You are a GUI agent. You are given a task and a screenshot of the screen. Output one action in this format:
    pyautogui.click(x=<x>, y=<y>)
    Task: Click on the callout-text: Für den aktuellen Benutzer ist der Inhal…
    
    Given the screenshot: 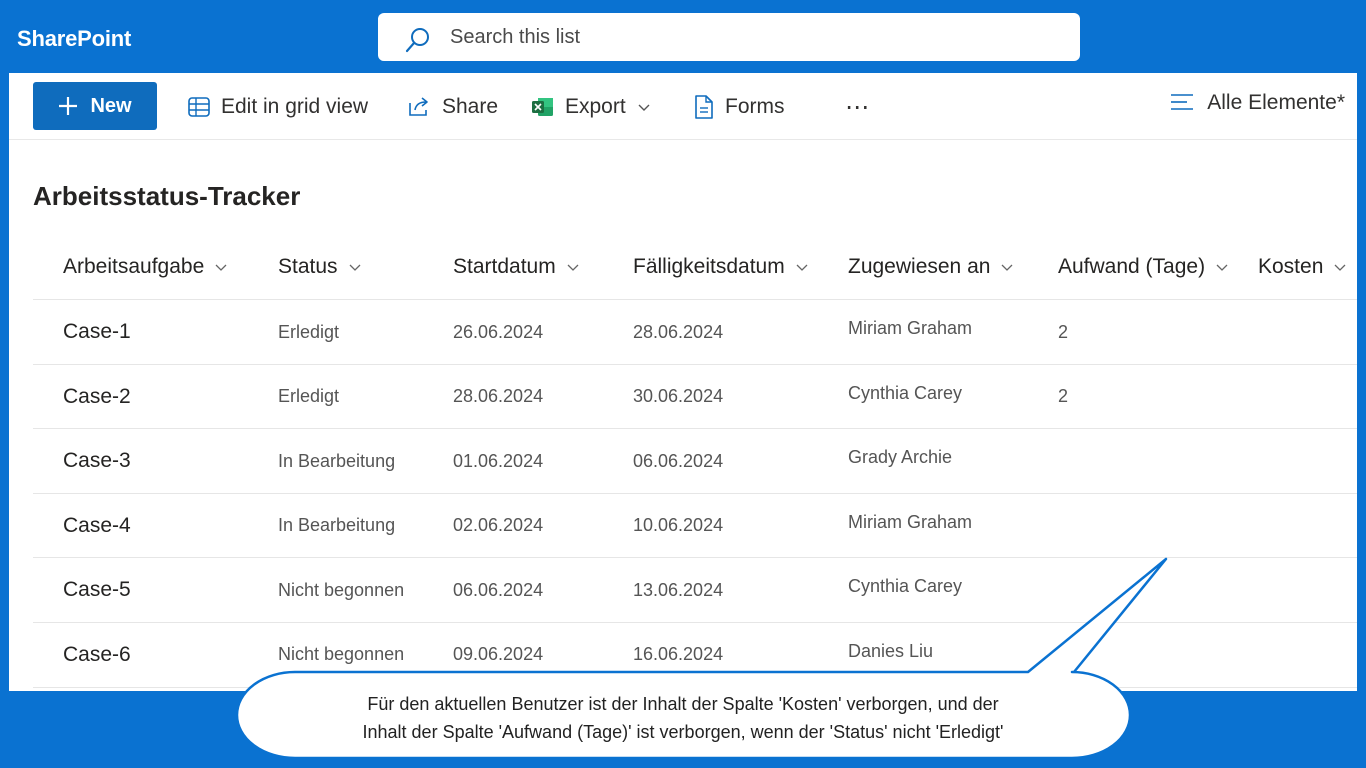 What is the action you would take?
    pyautogui.click(x=683, y=720)
    